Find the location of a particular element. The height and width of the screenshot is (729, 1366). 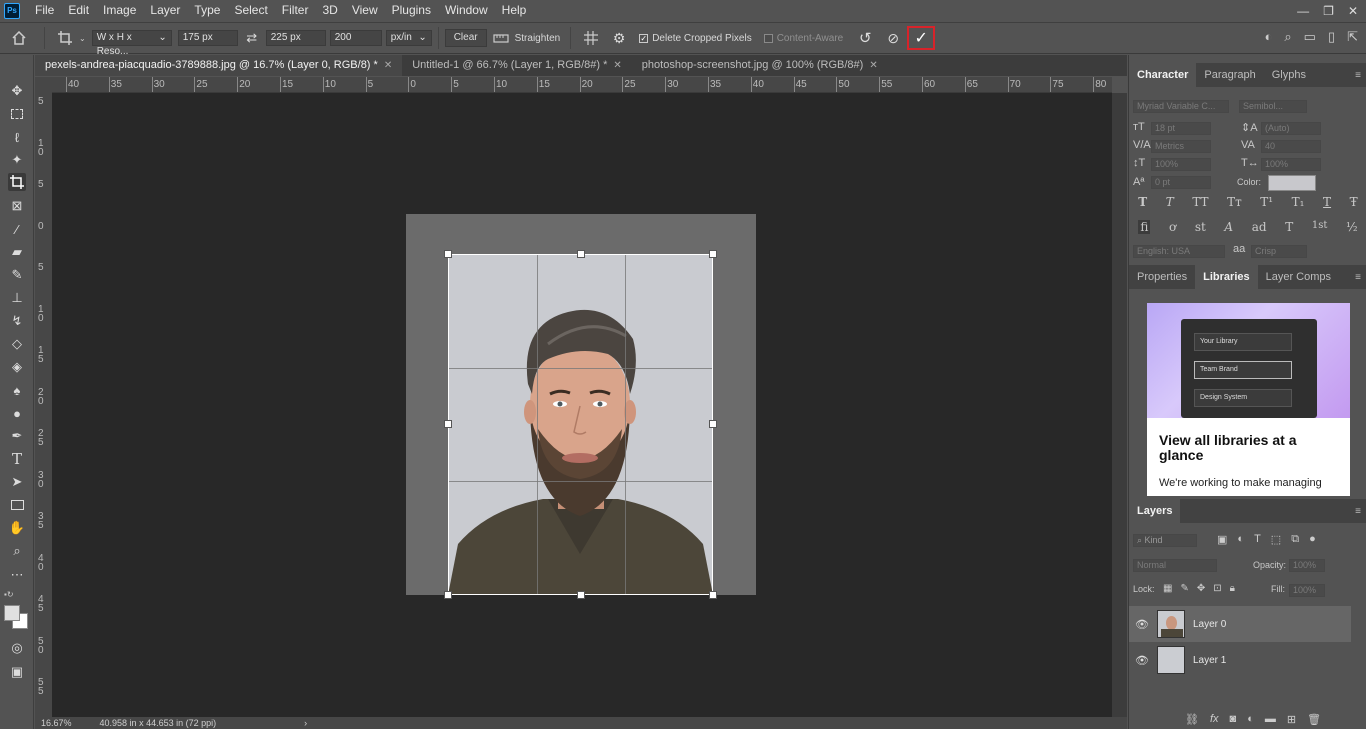

tab-paragraph: Paragraph is located at coordinates (1229, 75).